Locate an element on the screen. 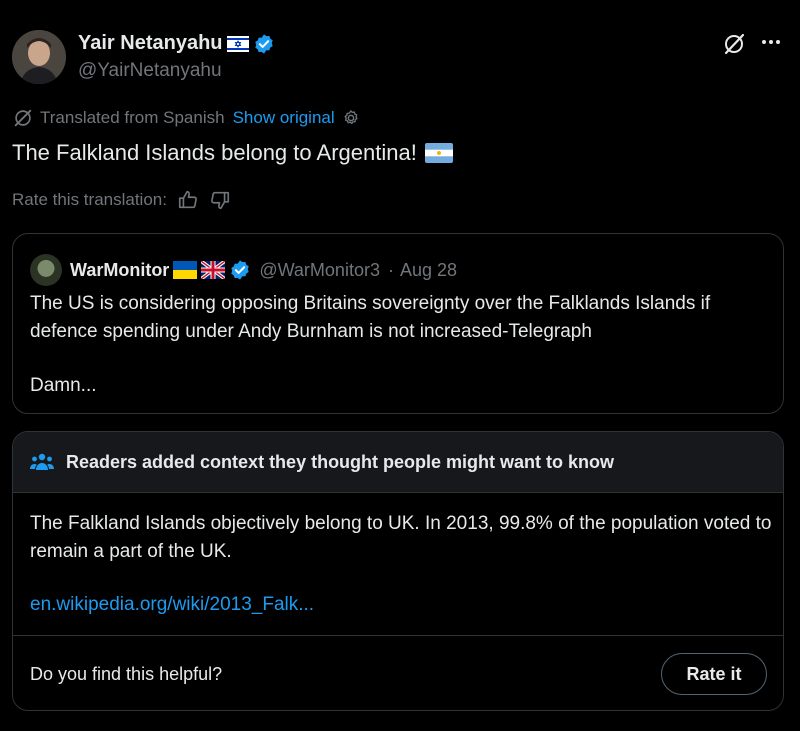 Image resolution: width=800 pixels, height=731 pixels. quoted-author-avatar is located at coordinates (46, 270).